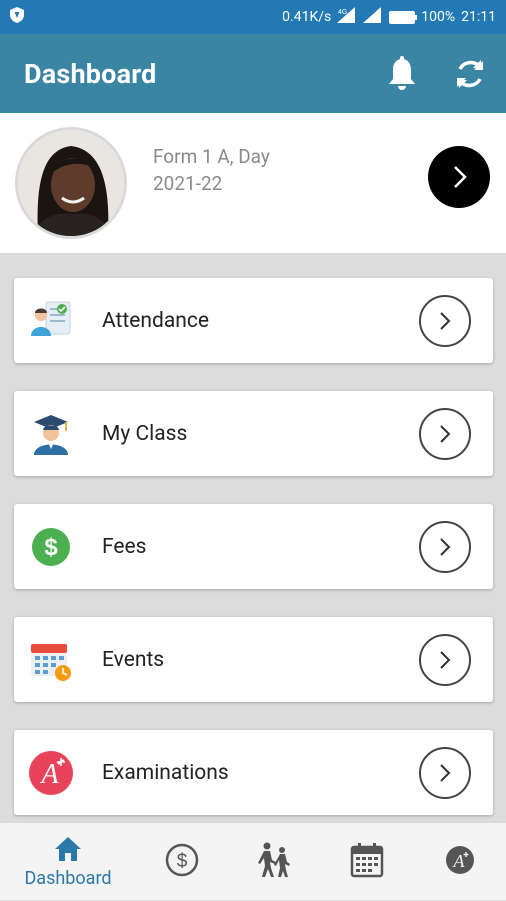 The height and width of the screenshot is (901, 506). I want to click on nav-fees: $, so click(182, 862).